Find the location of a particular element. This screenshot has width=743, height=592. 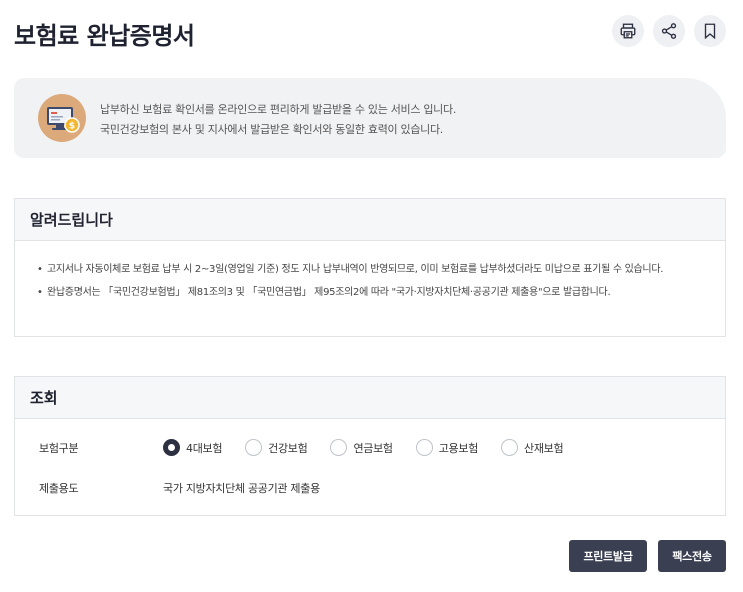

print-button is located at coordinates (628, 31).